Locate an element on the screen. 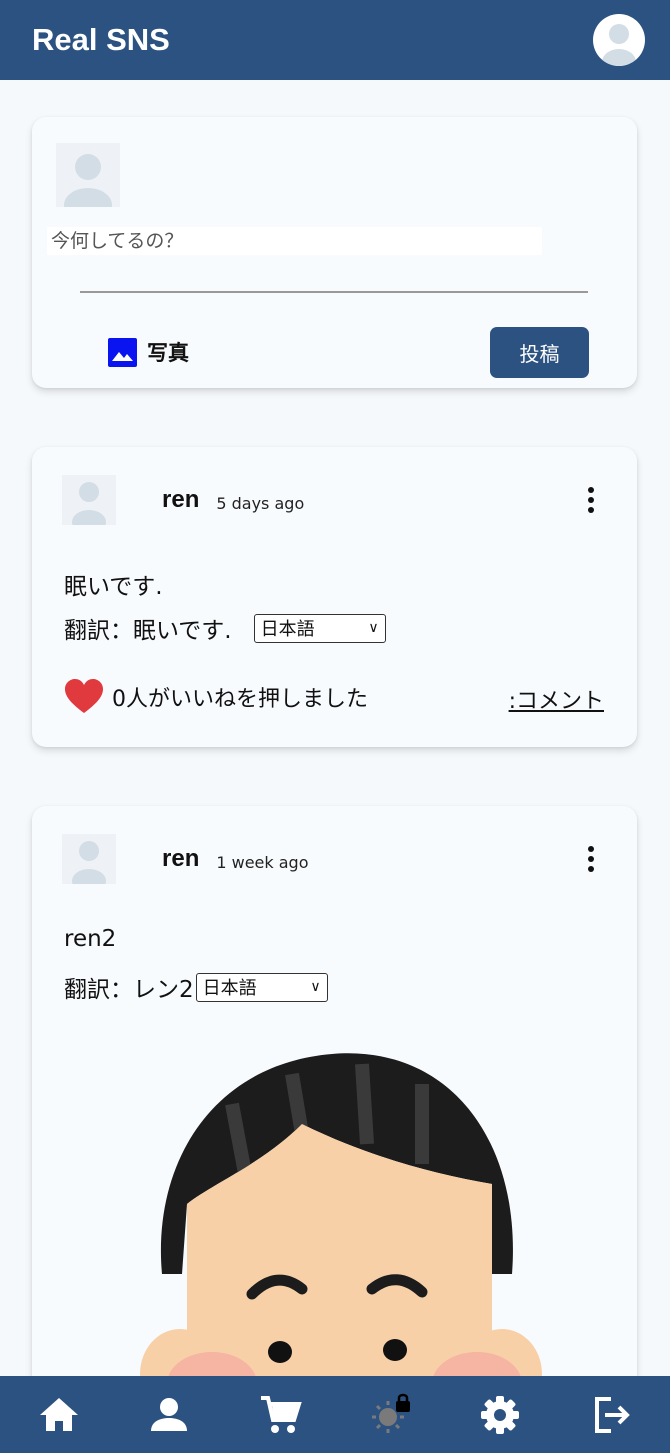  home-icon is located at coordinates (59, 1414).